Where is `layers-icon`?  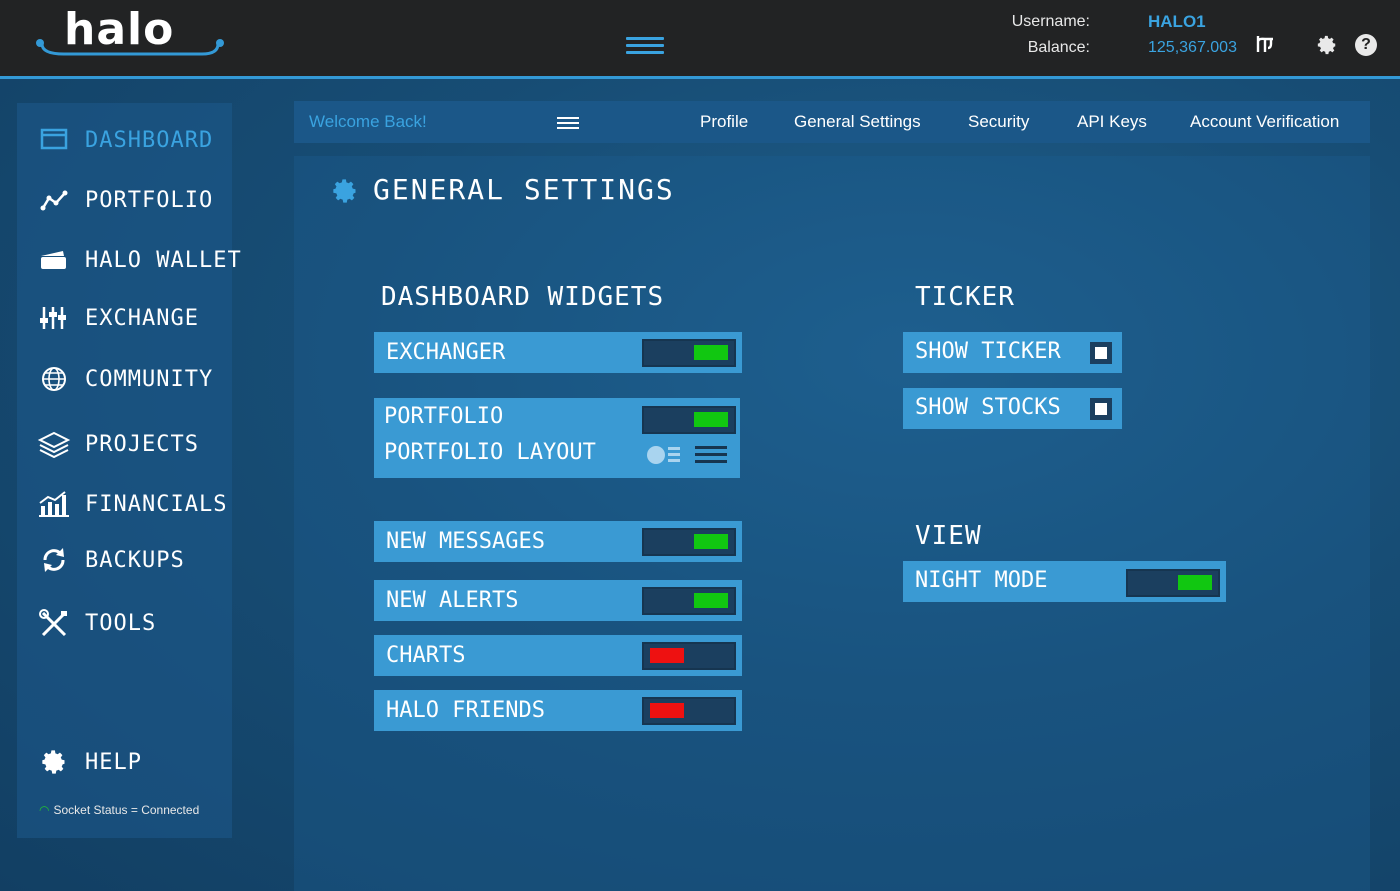 layers-icon is located at coordinates (54, 444).